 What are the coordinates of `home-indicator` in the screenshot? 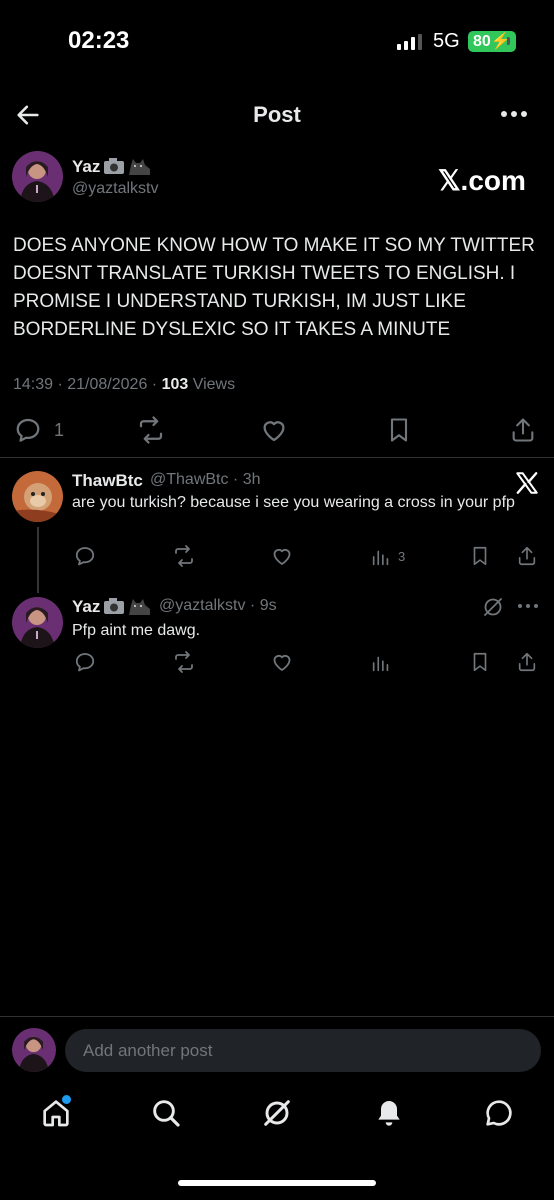 It's located at (277, 1183).